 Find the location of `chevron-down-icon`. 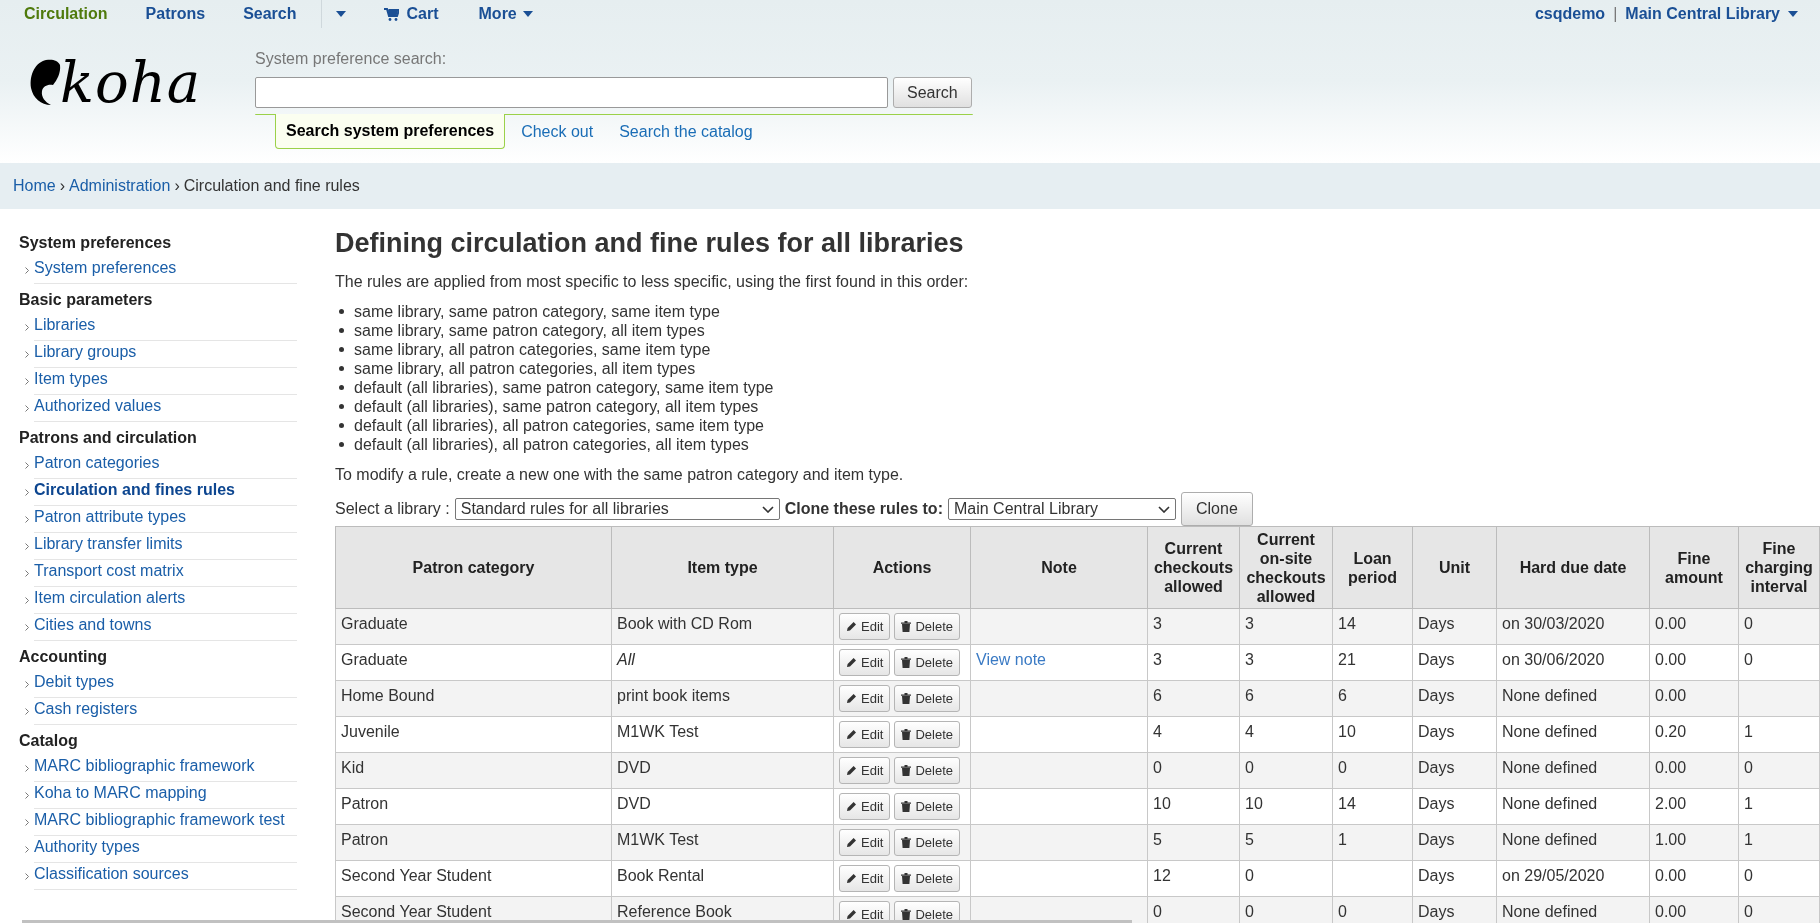

chevron-down-icon is located at coordinates (767, 509).